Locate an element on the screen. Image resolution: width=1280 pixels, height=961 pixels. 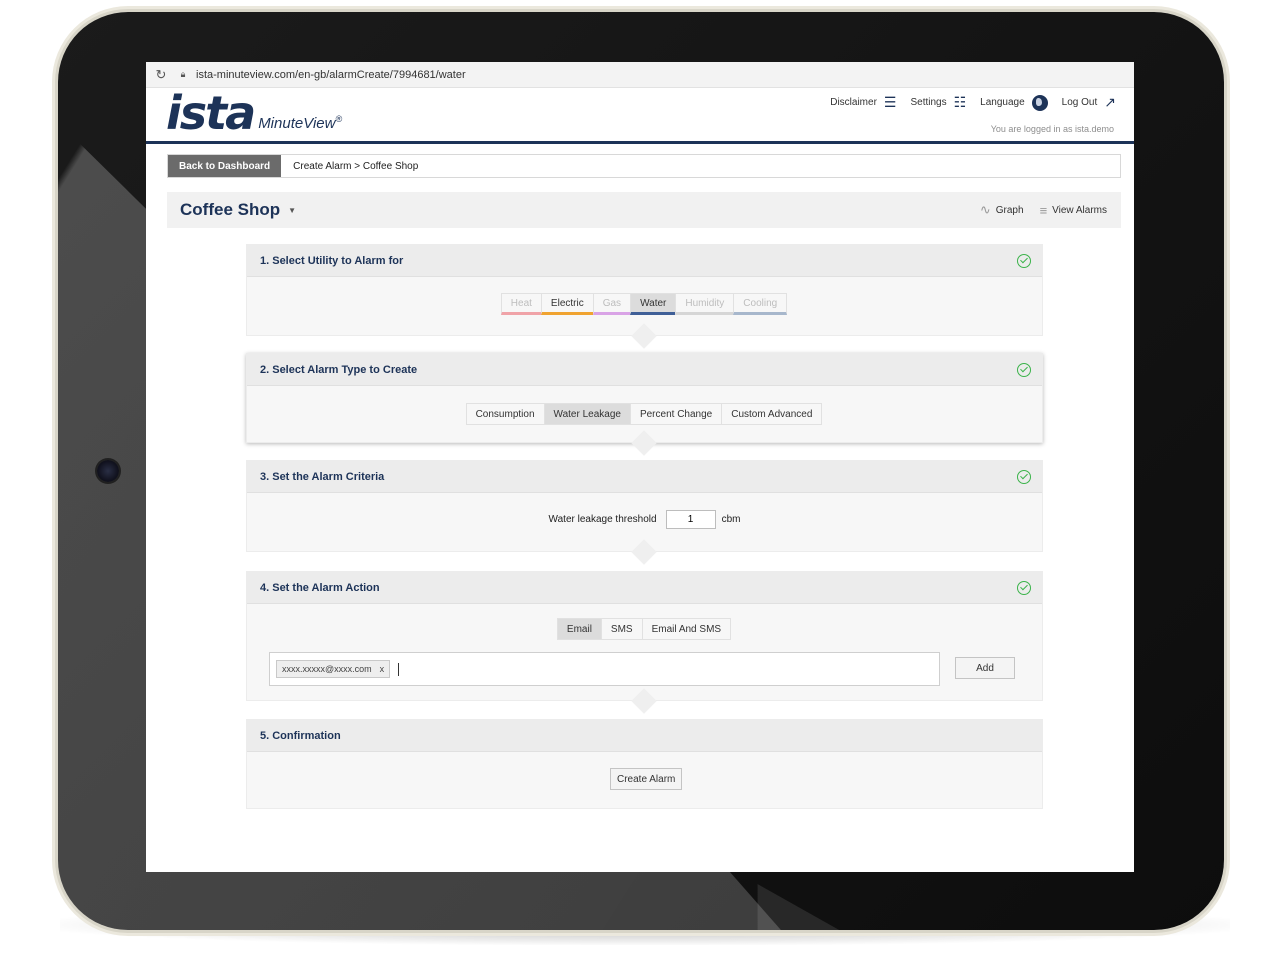
email-tag: xxxx.xxxxx@xxxx.com x is located at coordinates (333, 669).